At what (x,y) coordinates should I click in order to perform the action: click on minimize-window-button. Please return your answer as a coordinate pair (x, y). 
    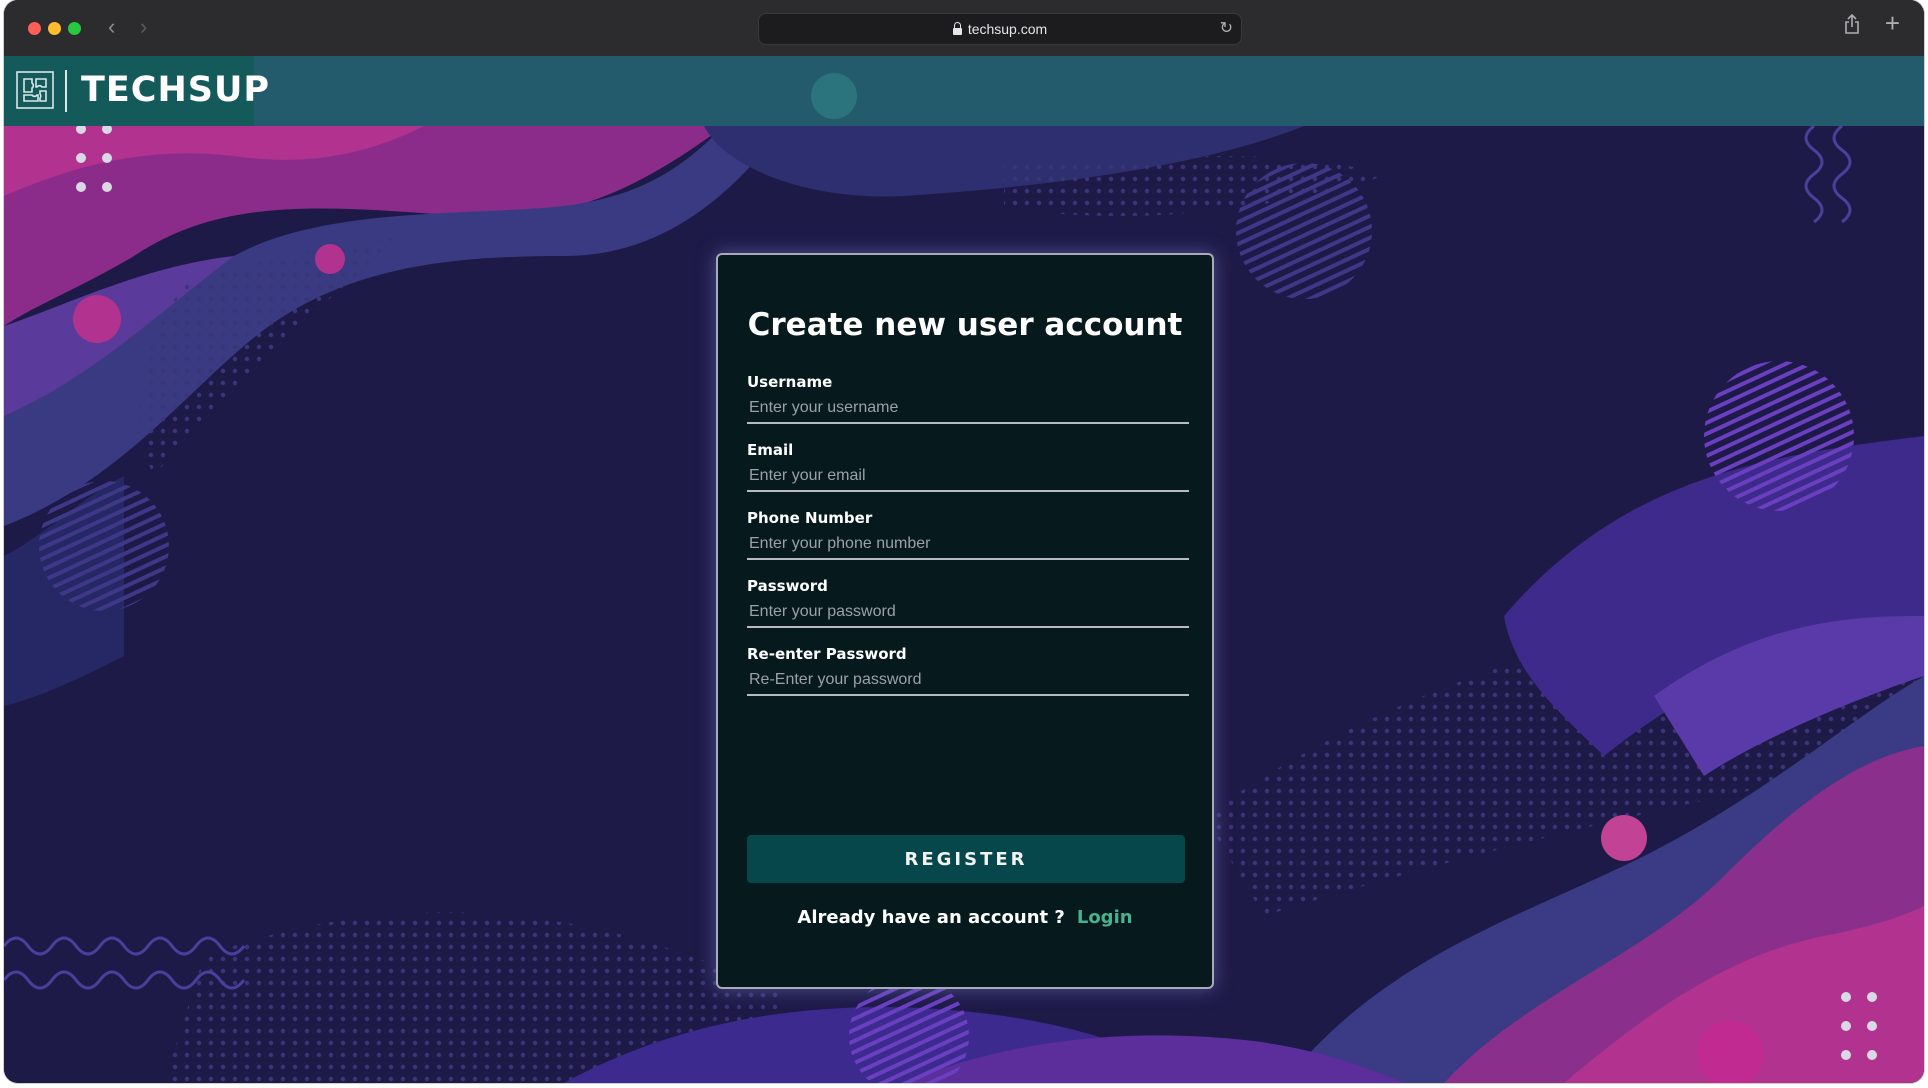
    Looking at the image, I should click on (54, 28).